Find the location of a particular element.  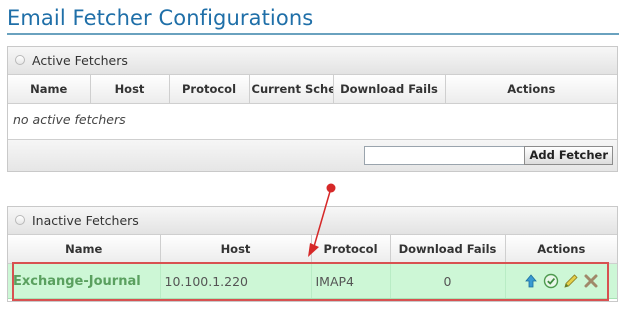

activate-check-icon is located at coordinates (551, 281).